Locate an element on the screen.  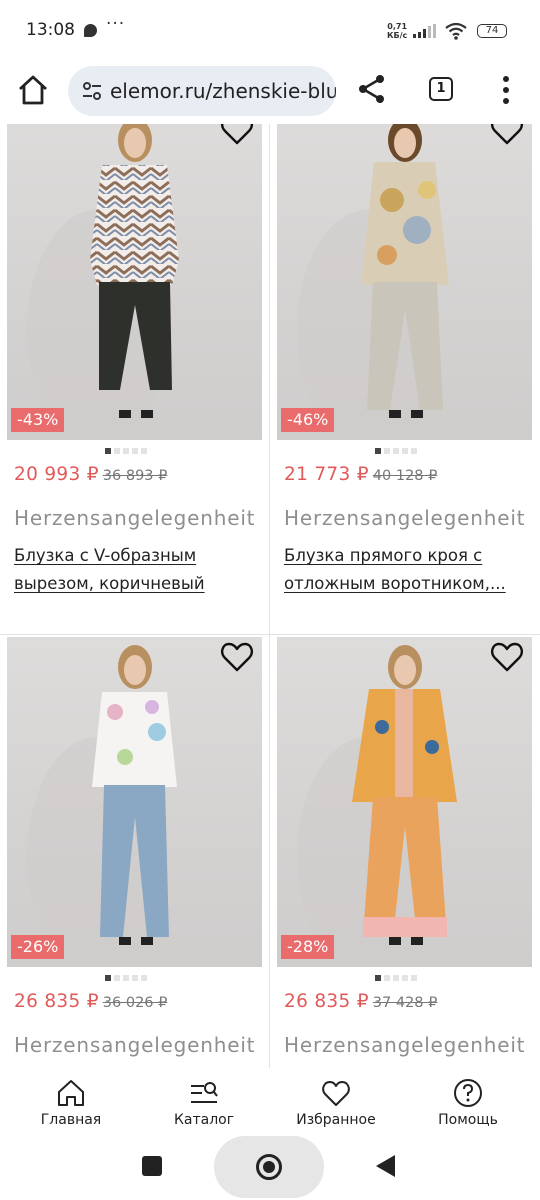
chat-notification-icon is located at coordinates (90, 30).